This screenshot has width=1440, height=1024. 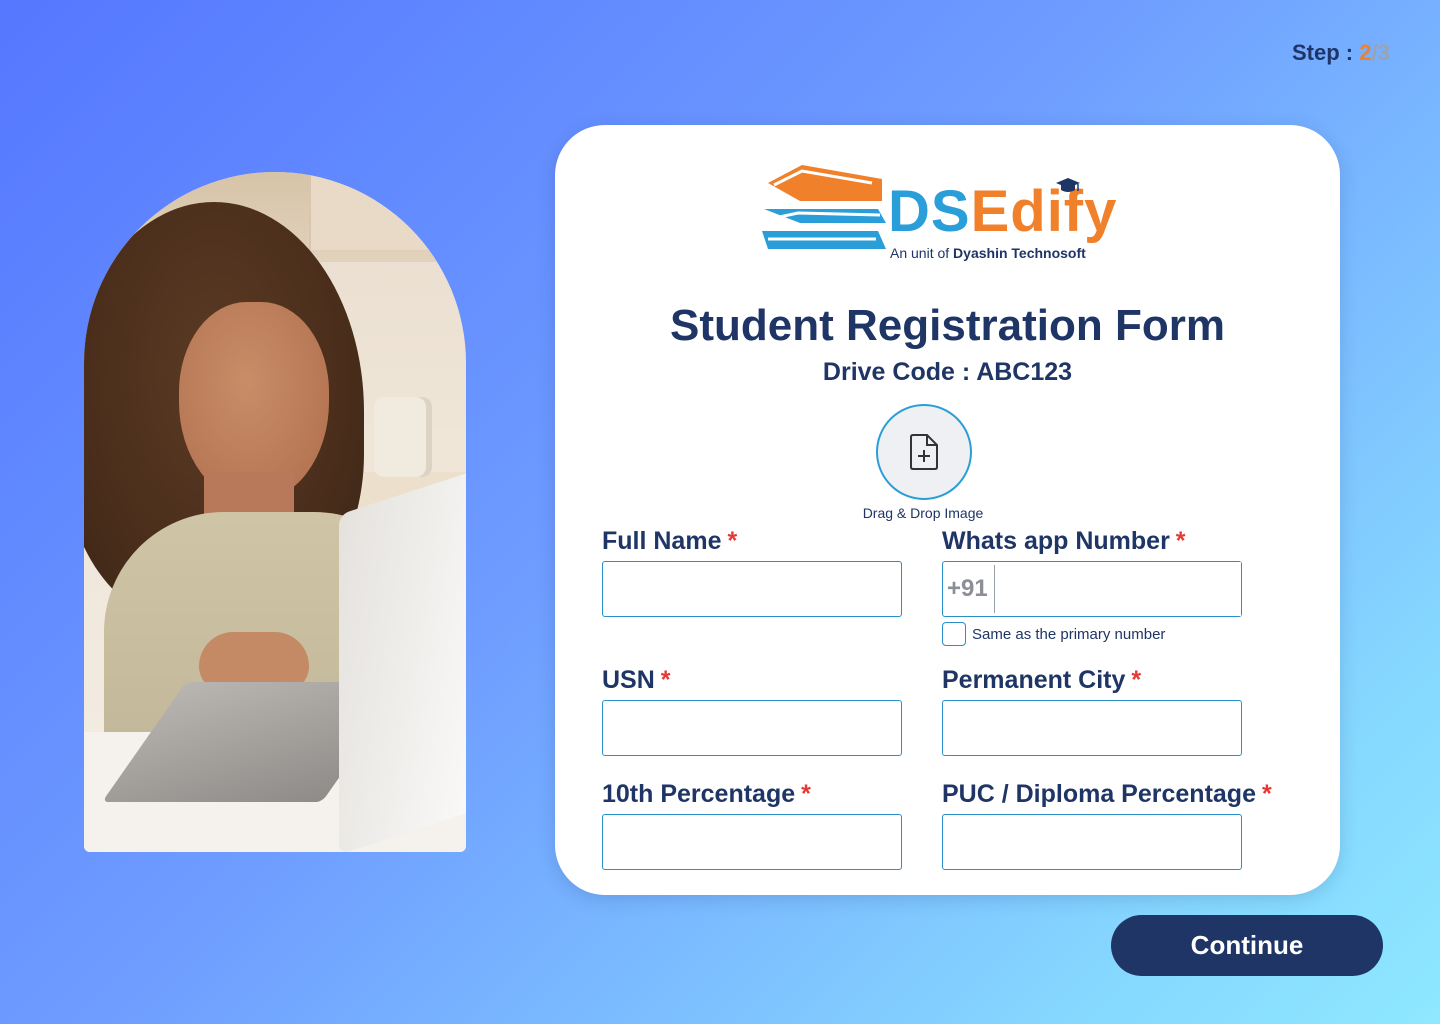 What do you see at coordinates (752, 589) in the screenshot?
I see `full-name-input` at bounding box center [752, 589].